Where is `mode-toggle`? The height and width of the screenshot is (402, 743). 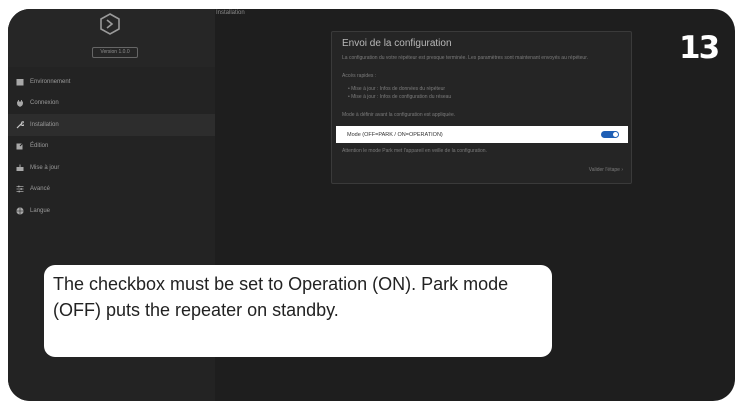
mode-toggle is located at coordinates (610, 134).